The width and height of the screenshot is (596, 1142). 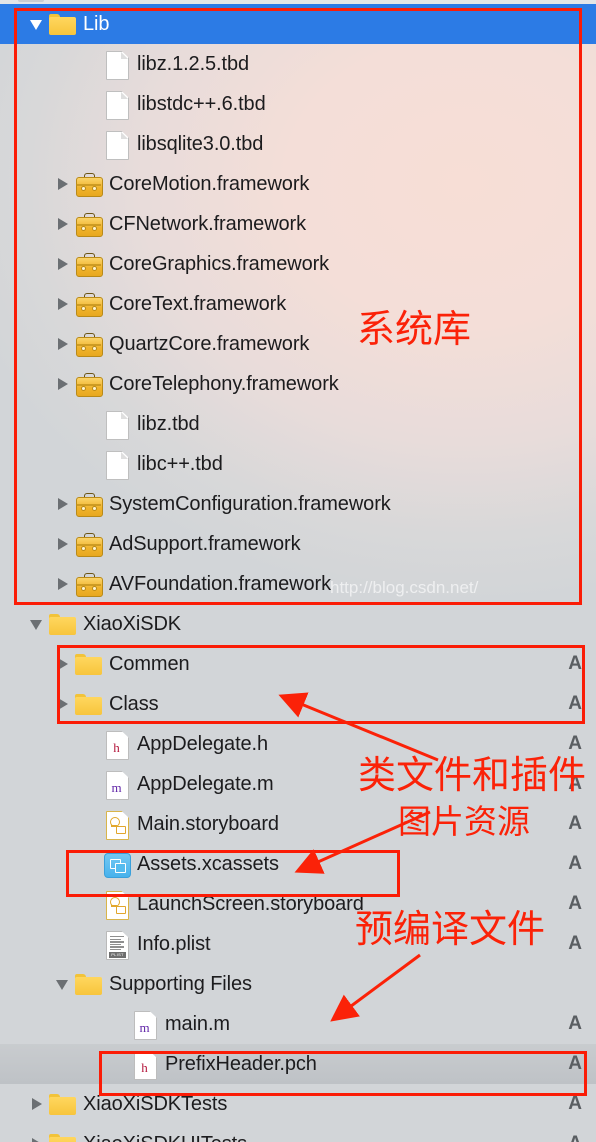 What do you see at coordinates (298, 944) in the screenshot?
I see `tree-row: PLIST Info.plist A` at bounding box center [298, 944].